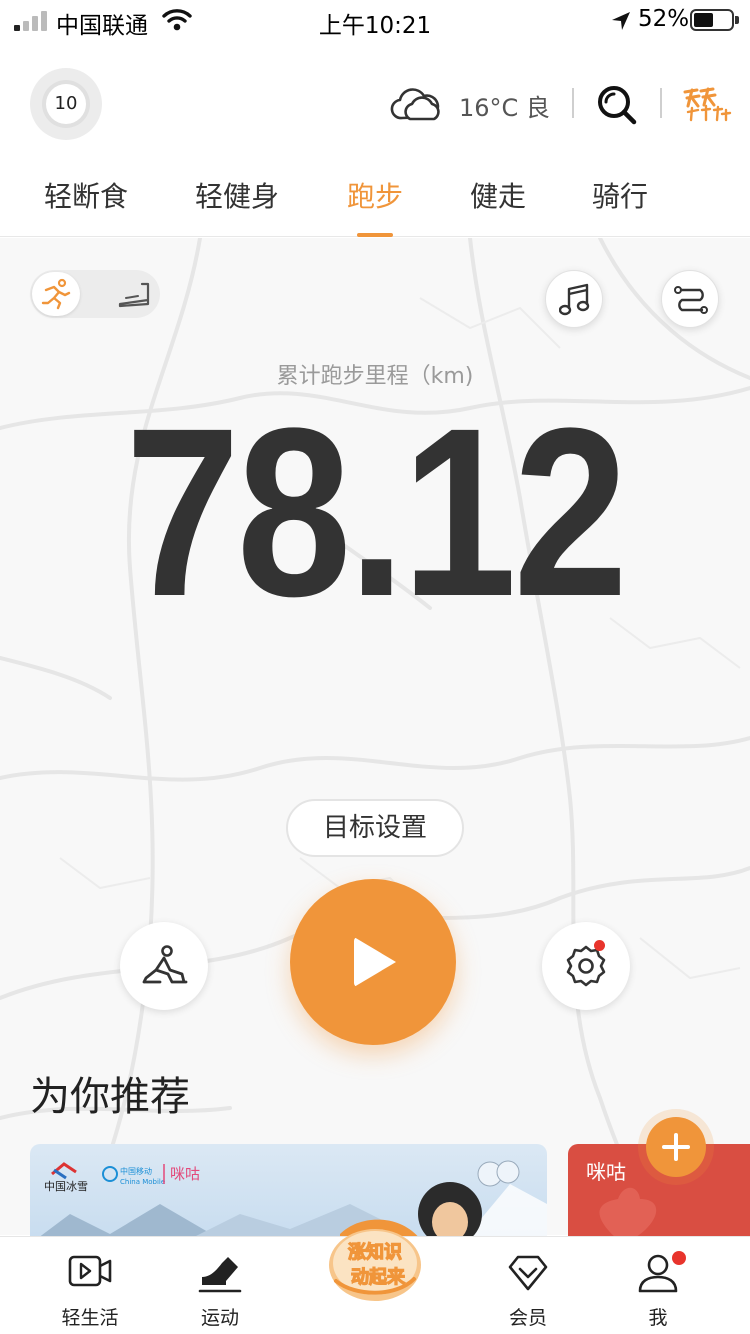 This screenshot has height=1334, width=750. What do you see at coordinates (527, 1318) in the screenshot?
I see `nav-label: 会员` at bounding box center [527, 1318].